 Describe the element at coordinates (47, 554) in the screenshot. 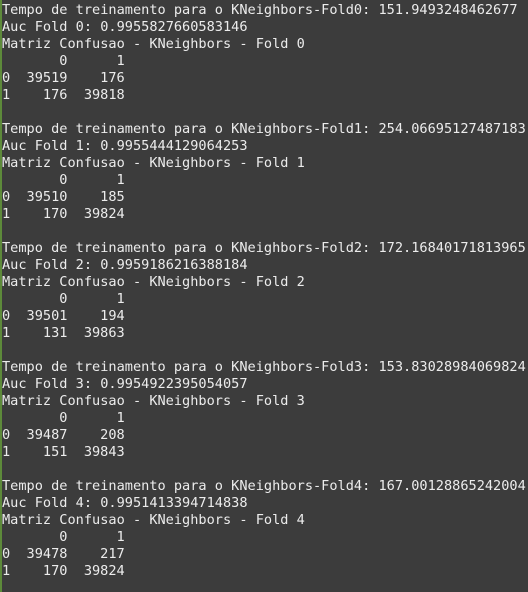

I see `matrix-cell: 39478` at that location.